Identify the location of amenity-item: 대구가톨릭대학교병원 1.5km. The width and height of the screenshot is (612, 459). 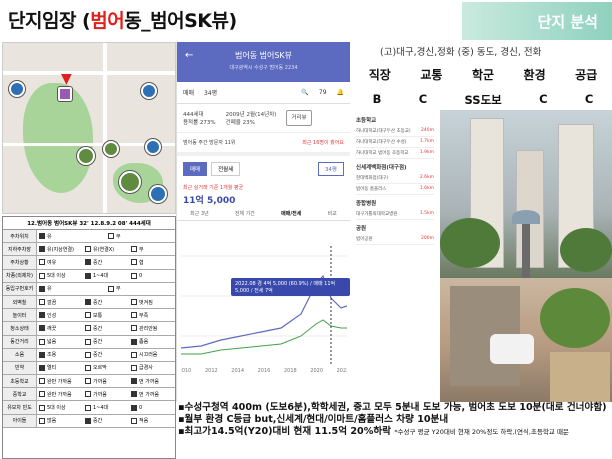
(395, 214).